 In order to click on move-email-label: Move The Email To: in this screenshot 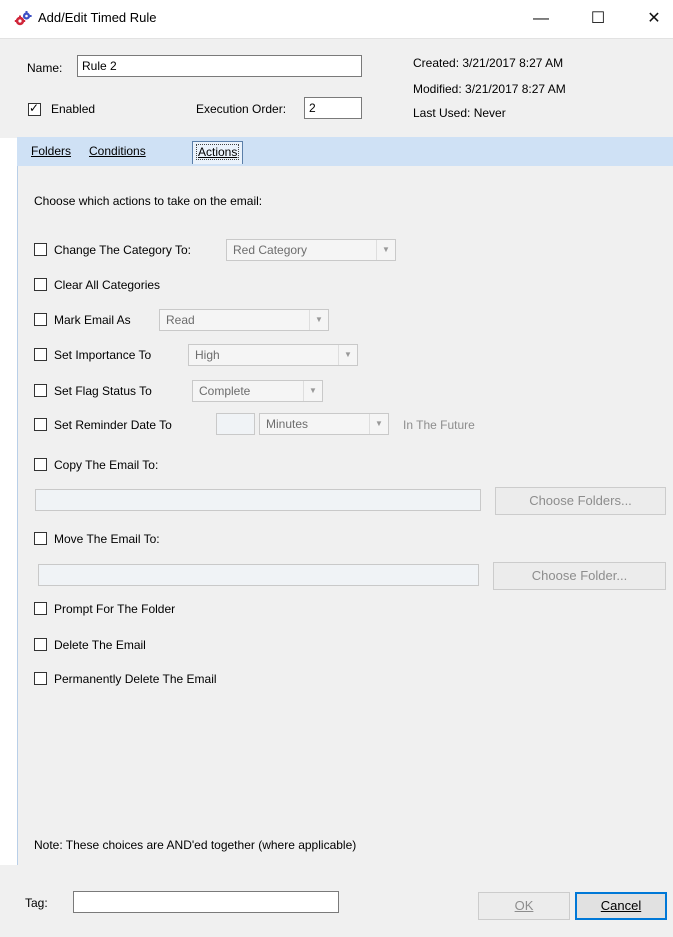, I will do `click(107, 539)`.